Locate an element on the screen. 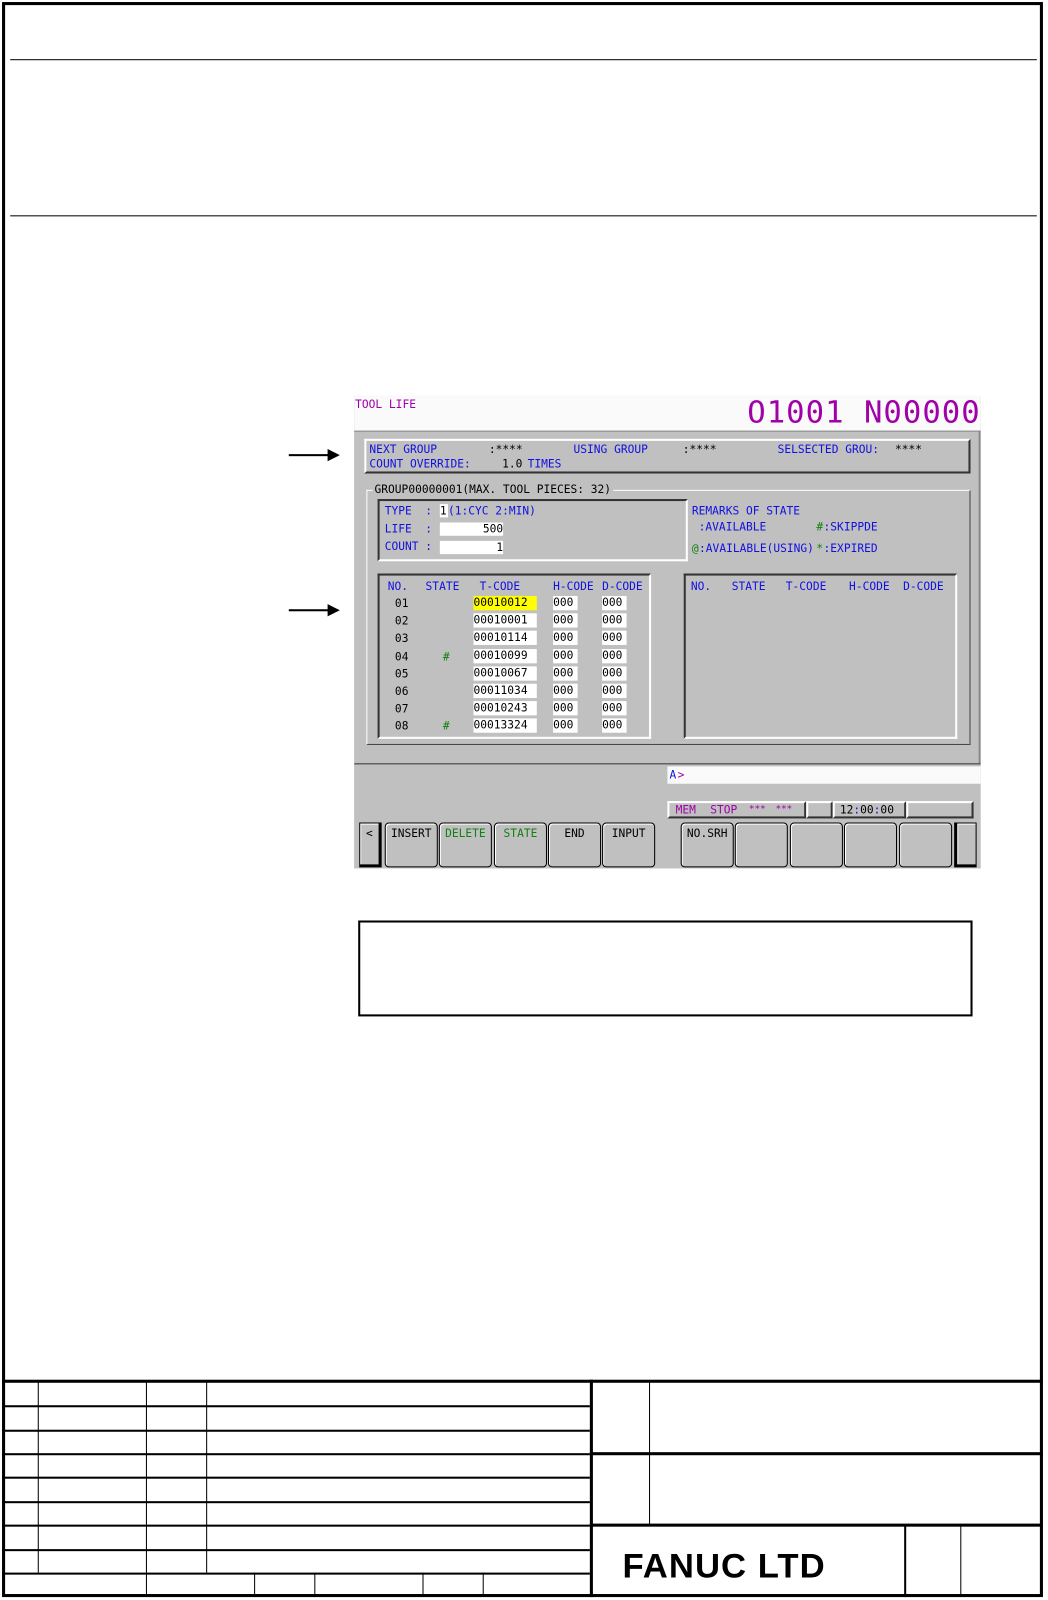 This screenshot has width=1048, height=1600. status-clock: 12:00:00 is located at coordinates (869, 810).